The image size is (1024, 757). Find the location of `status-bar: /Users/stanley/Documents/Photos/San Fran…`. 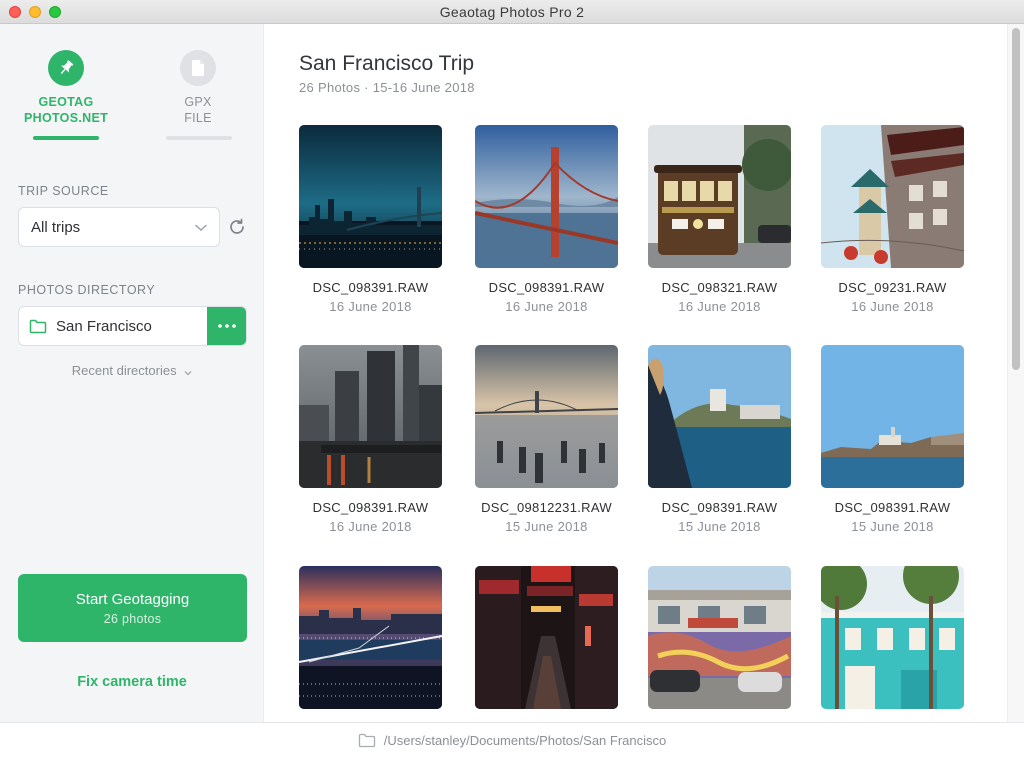

status-bar: /Users/stanley/Documents/Photos/San Fran… is located at coordinates (512, 739).